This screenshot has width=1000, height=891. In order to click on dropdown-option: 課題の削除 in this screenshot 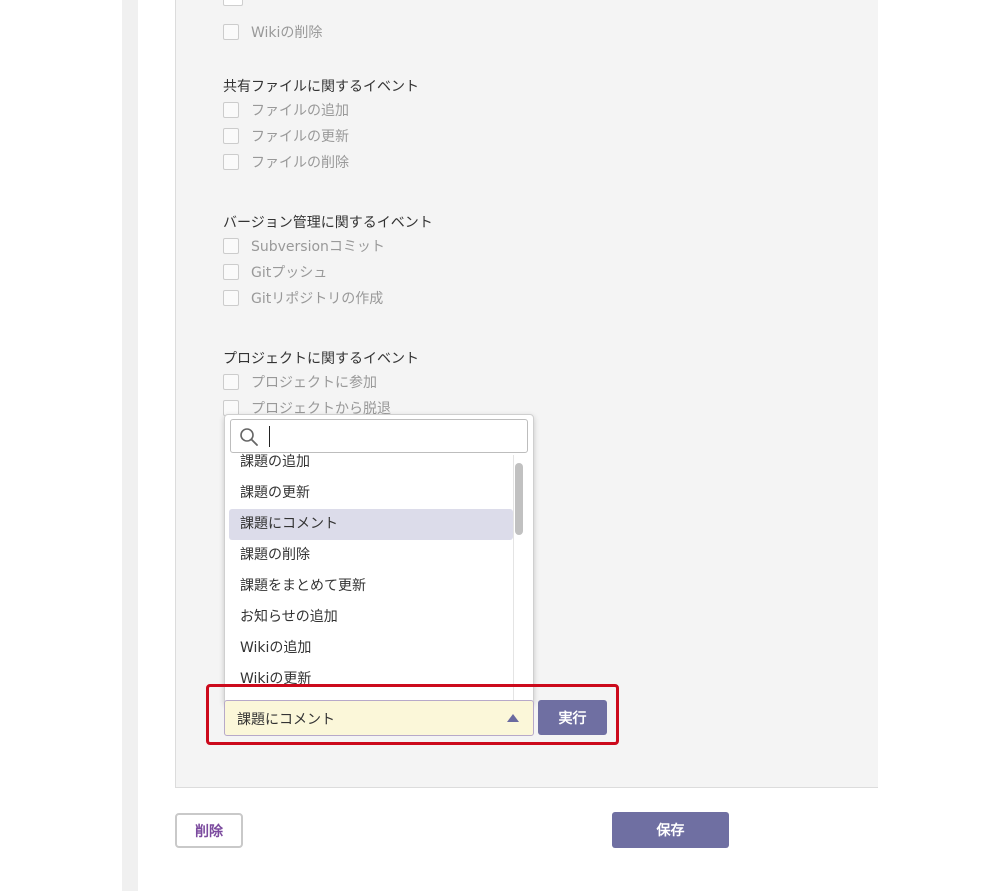, I will do `click(371, 555)`.